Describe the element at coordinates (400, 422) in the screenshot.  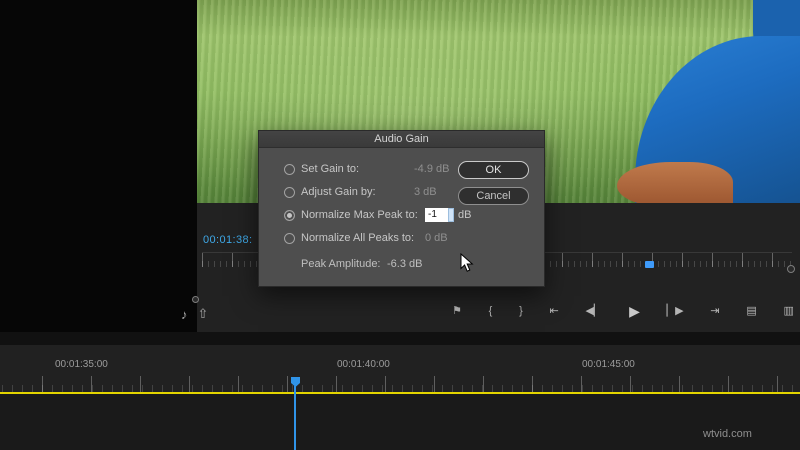
I see `timeline-track-area` at that location.